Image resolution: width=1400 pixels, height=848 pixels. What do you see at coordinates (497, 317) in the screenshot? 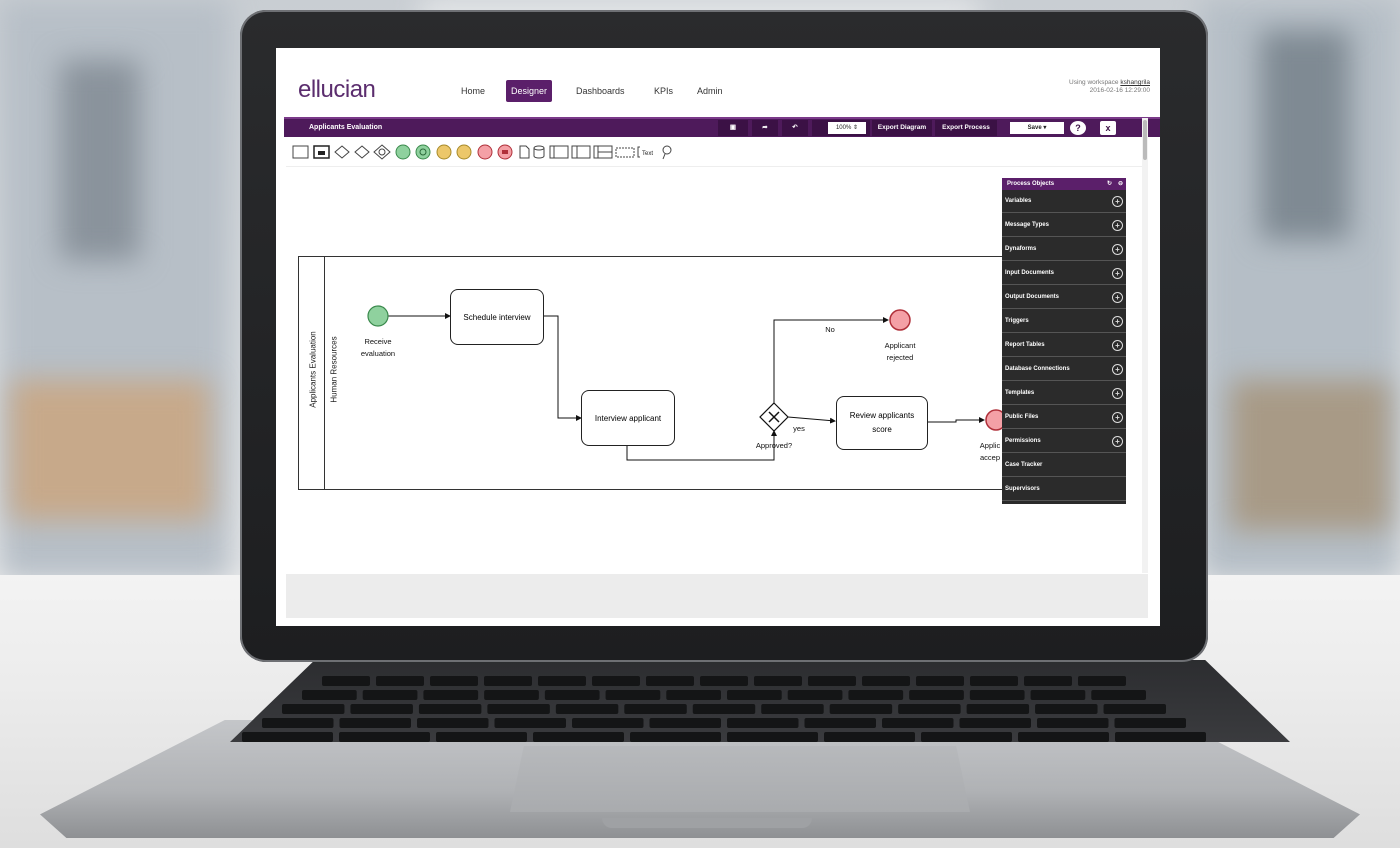
I see `task-schedule-interview: Schedule interview` at bounding box center [497, 317].